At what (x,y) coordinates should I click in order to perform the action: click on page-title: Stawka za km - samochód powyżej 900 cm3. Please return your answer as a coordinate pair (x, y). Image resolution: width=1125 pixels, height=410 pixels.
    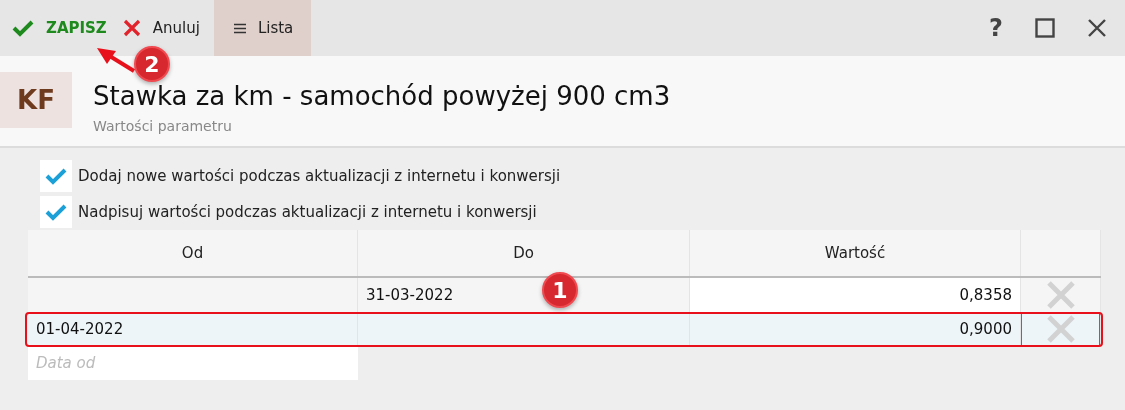
    Looking at the image, I should click on (382, 96).